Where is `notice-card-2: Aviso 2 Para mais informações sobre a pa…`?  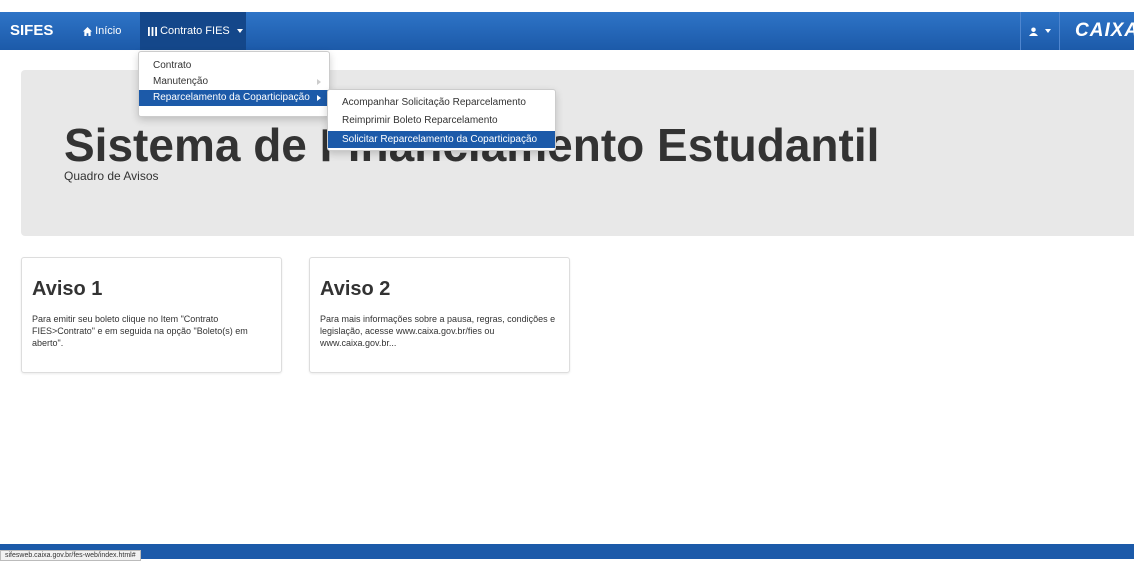 notice-card-2: Aviso 2 Para mais informações sobre a pa… is located at coordinates (439, 315).